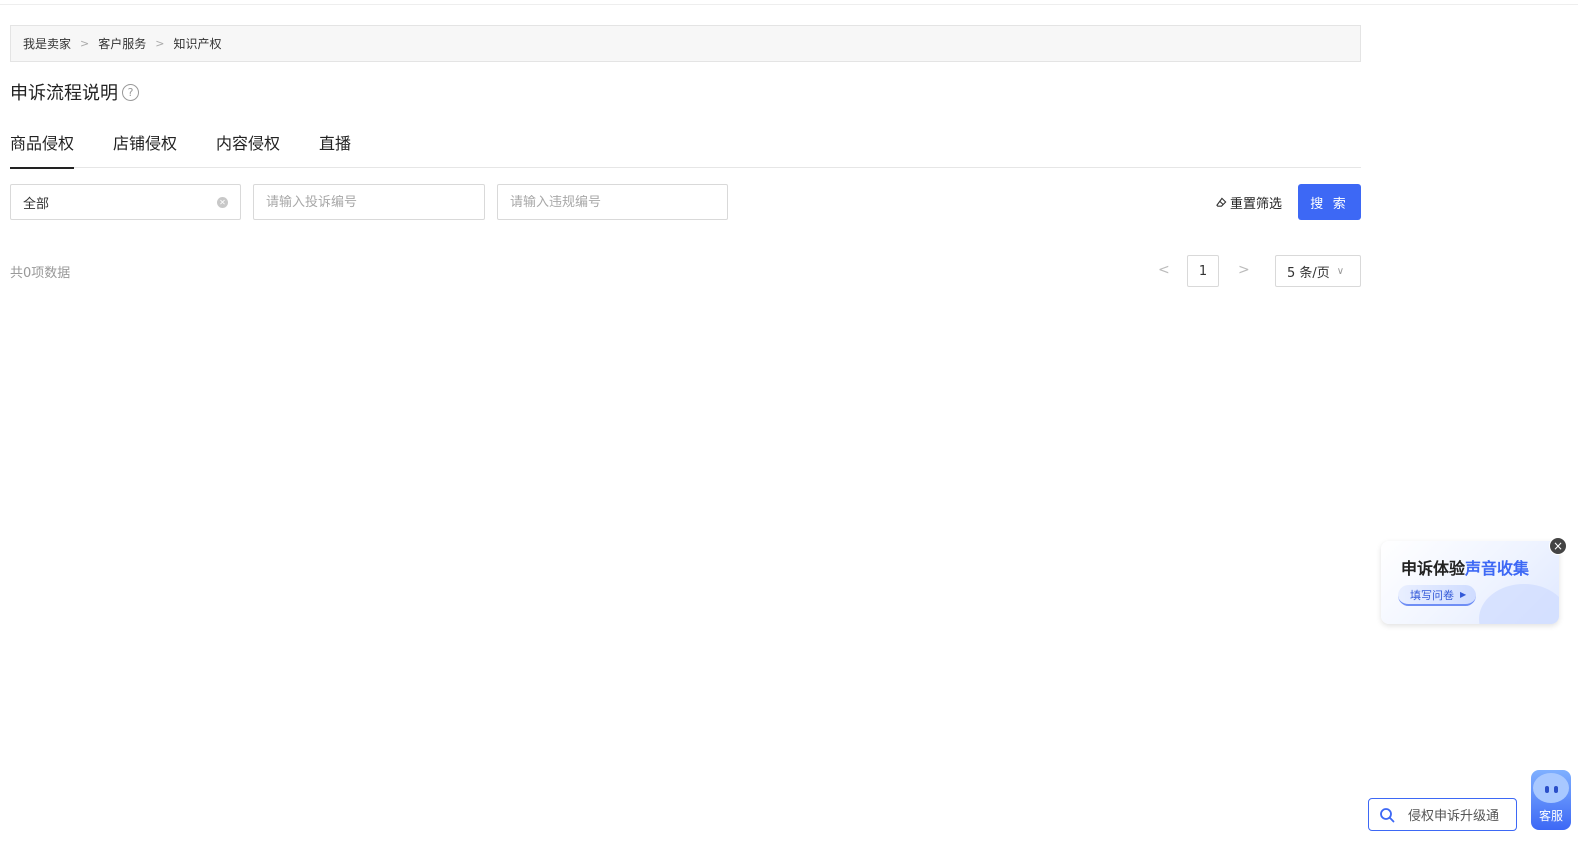 This screenshot has width=1578, height=844. Describe the element at coordinates (1387, 814) in the screenshot. I see `search-icon` at that location.